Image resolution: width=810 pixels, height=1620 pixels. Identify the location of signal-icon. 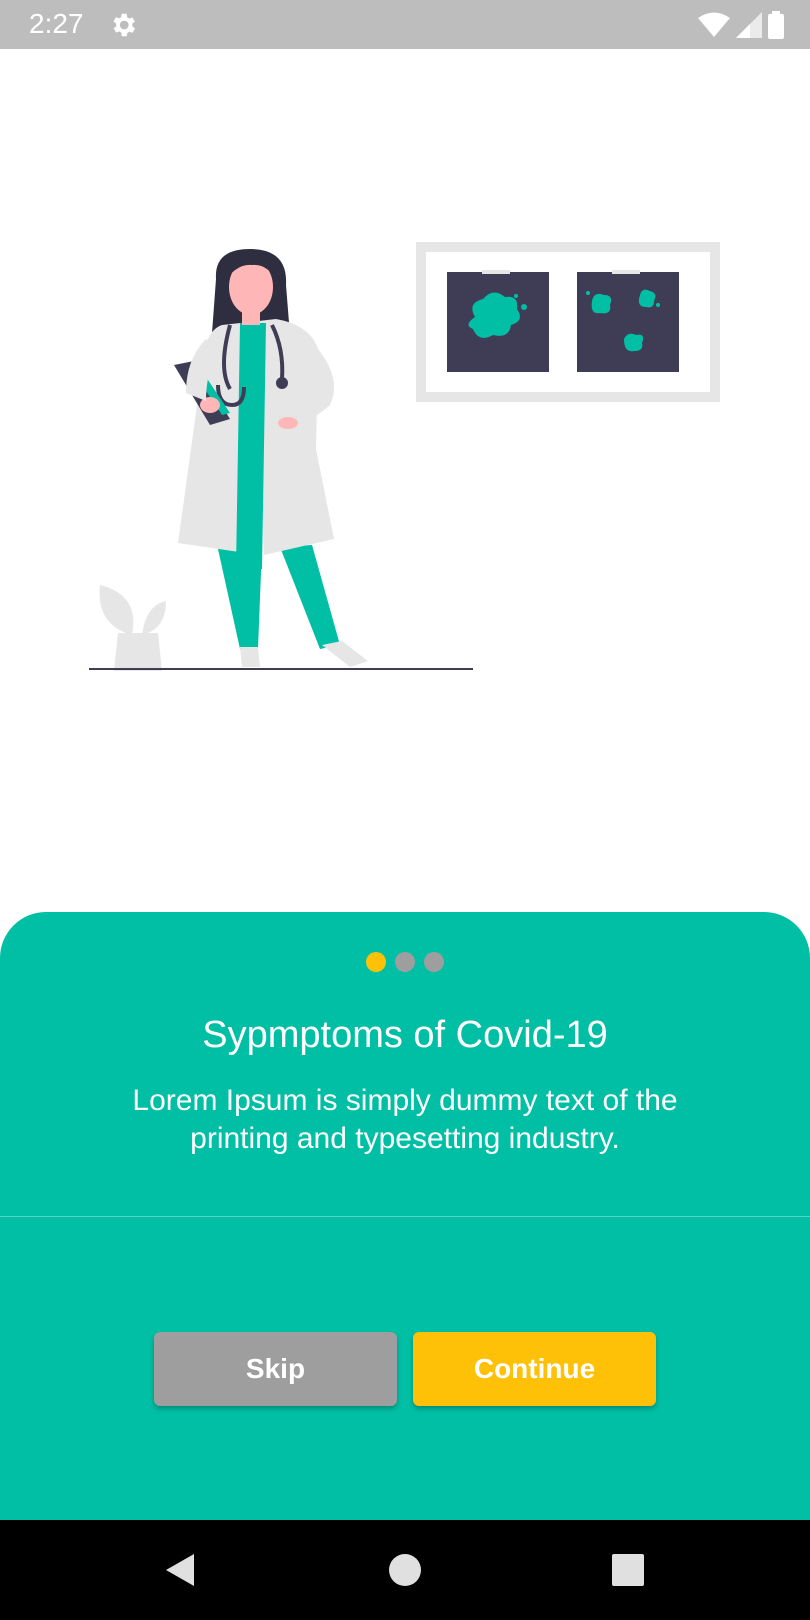
(749, 25).